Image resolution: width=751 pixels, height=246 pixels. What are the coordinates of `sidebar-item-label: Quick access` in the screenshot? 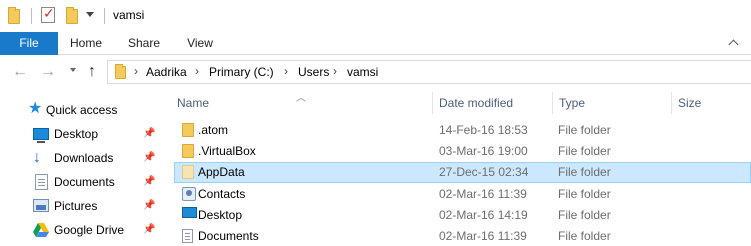 It's located at (82, 110).